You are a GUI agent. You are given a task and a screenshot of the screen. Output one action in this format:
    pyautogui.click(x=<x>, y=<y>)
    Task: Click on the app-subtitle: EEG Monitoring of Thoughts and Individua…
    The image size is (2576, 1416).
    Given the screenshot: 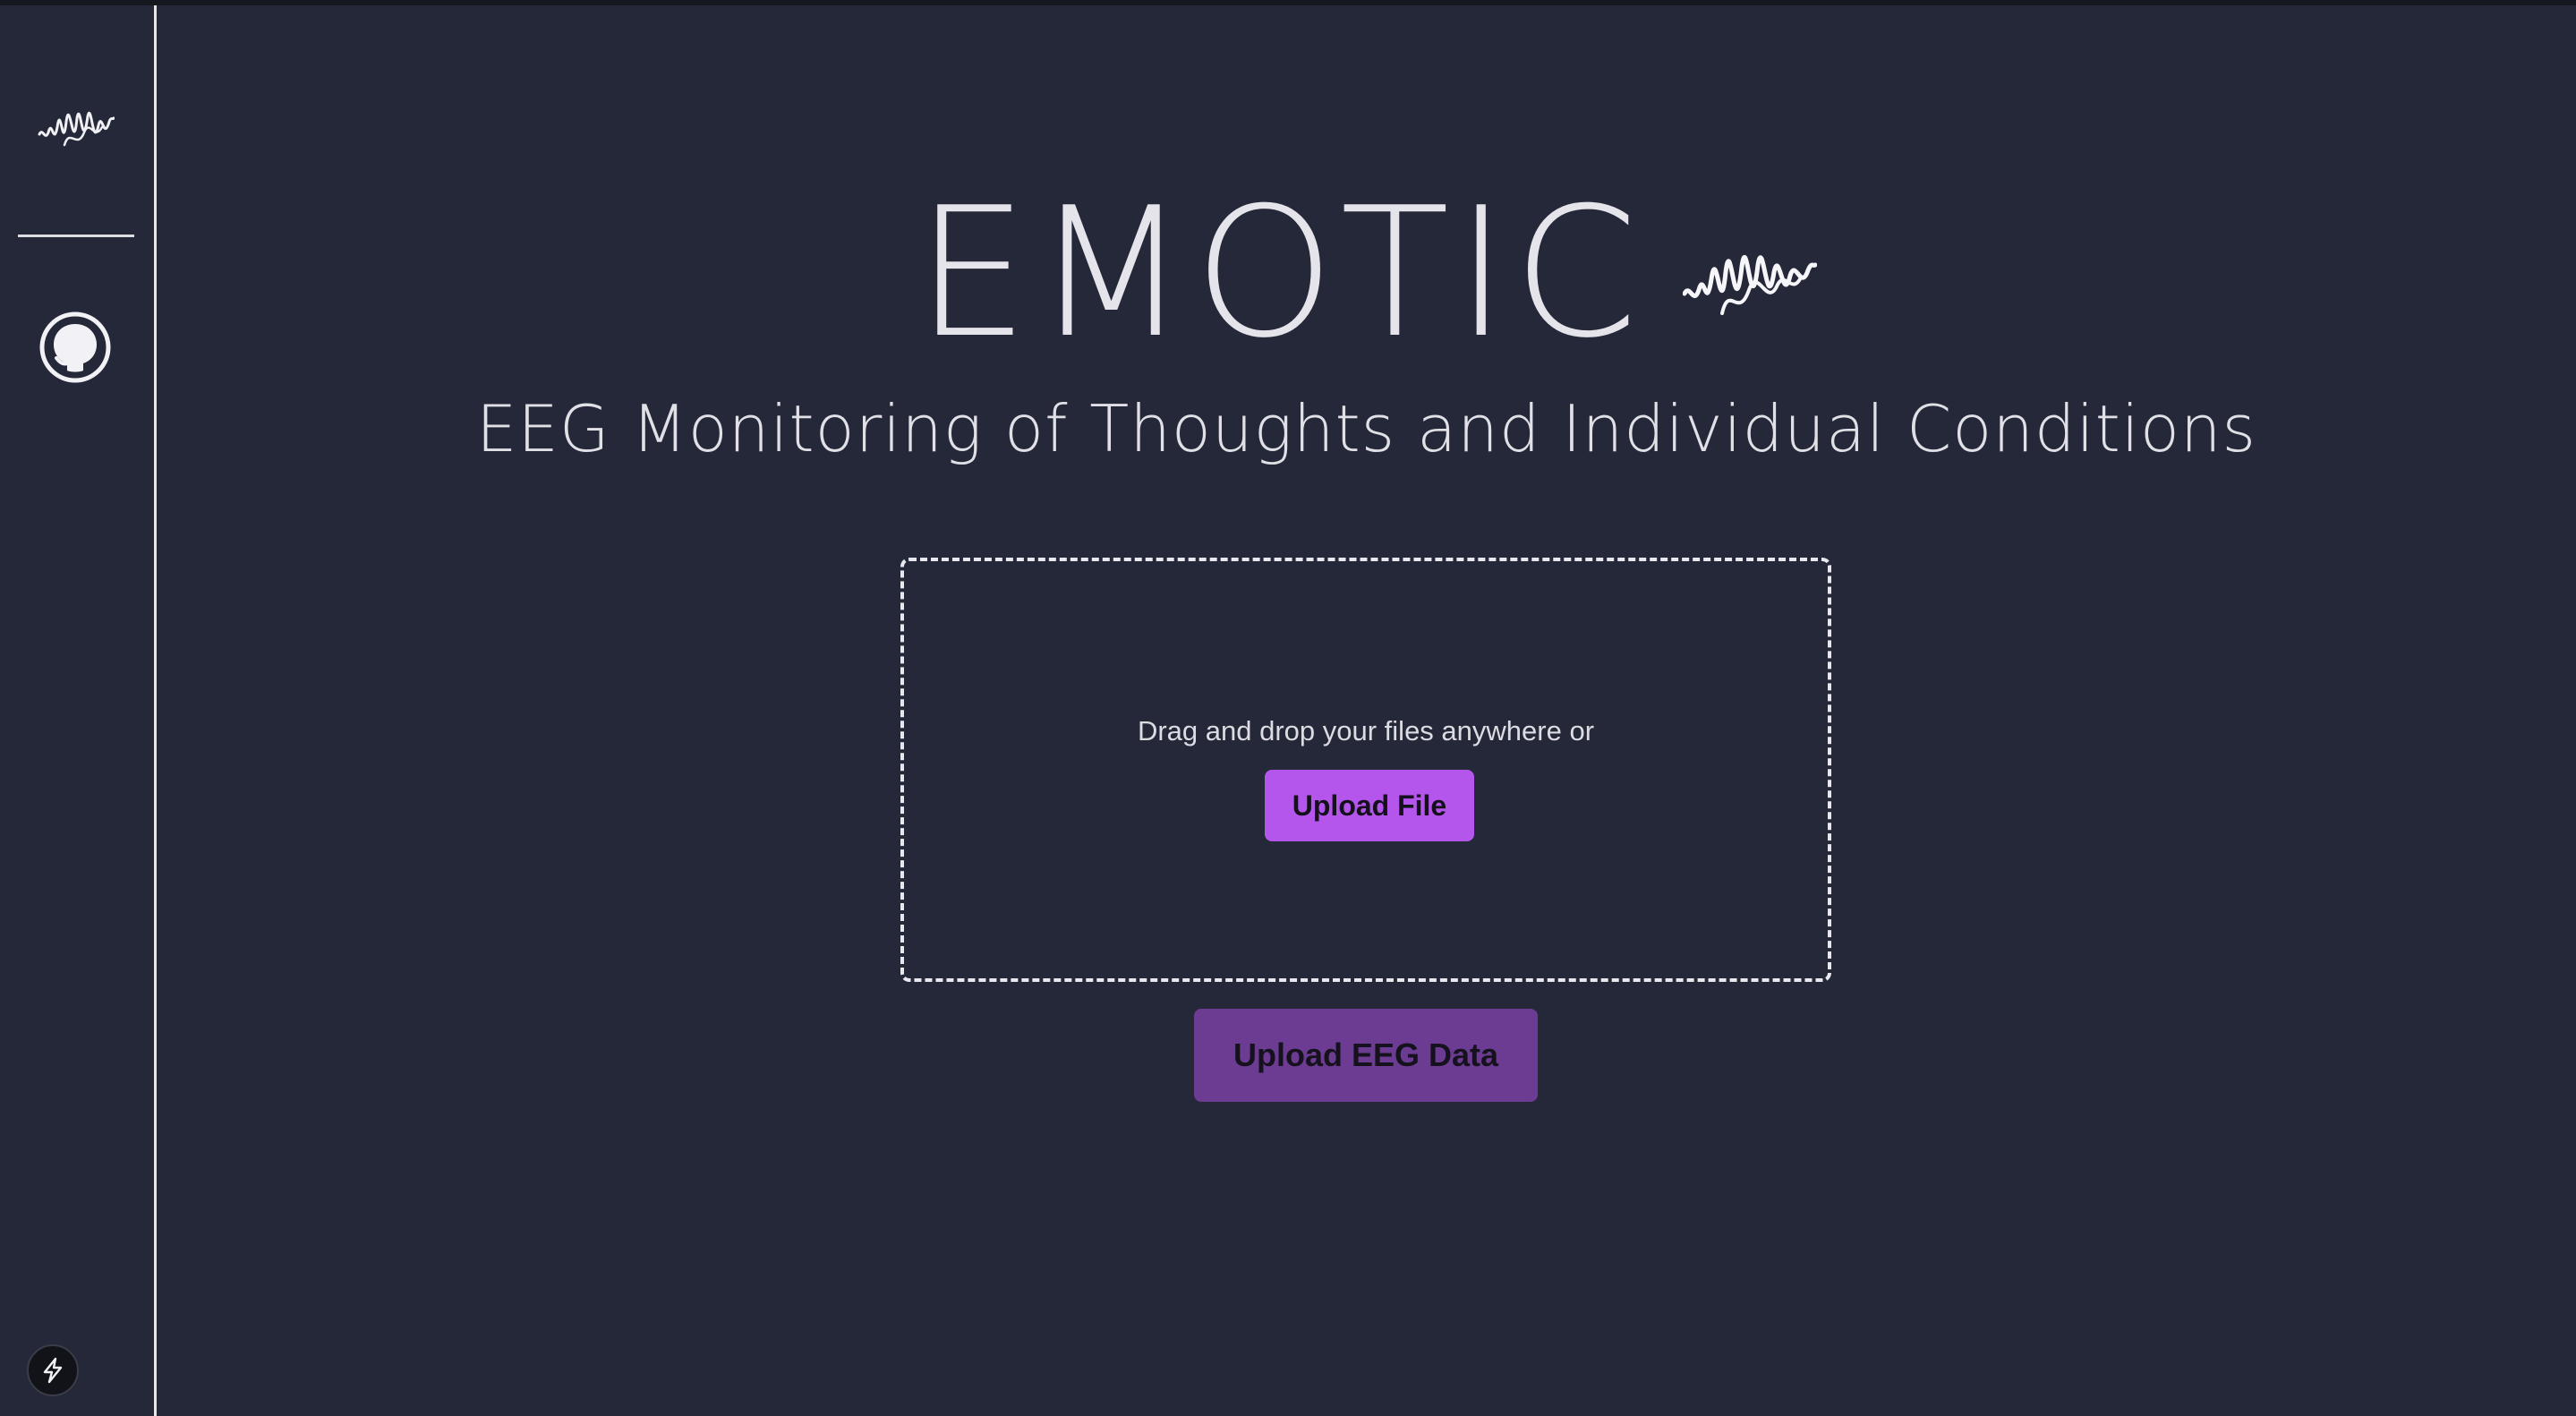 What is the action you would take?
    pyautogui.click(x=1366, y=429)
    